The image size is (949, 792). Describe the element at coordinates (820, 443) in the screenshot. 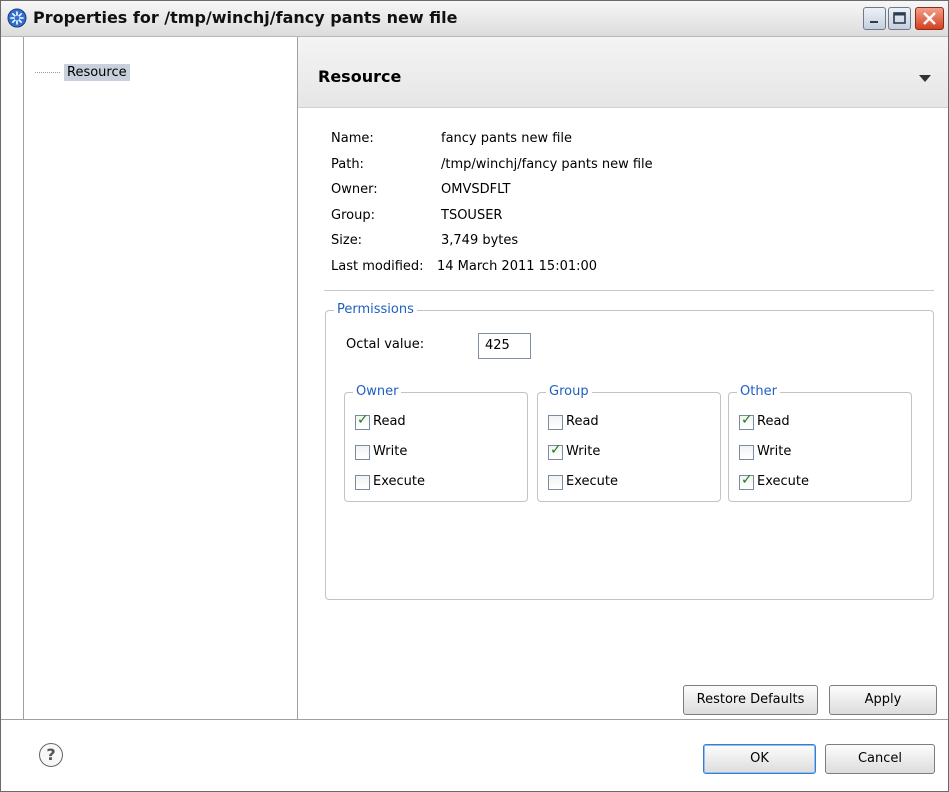

I see `other-permissions-group: Other ✓ Read Write ✓ Execute` at that location.